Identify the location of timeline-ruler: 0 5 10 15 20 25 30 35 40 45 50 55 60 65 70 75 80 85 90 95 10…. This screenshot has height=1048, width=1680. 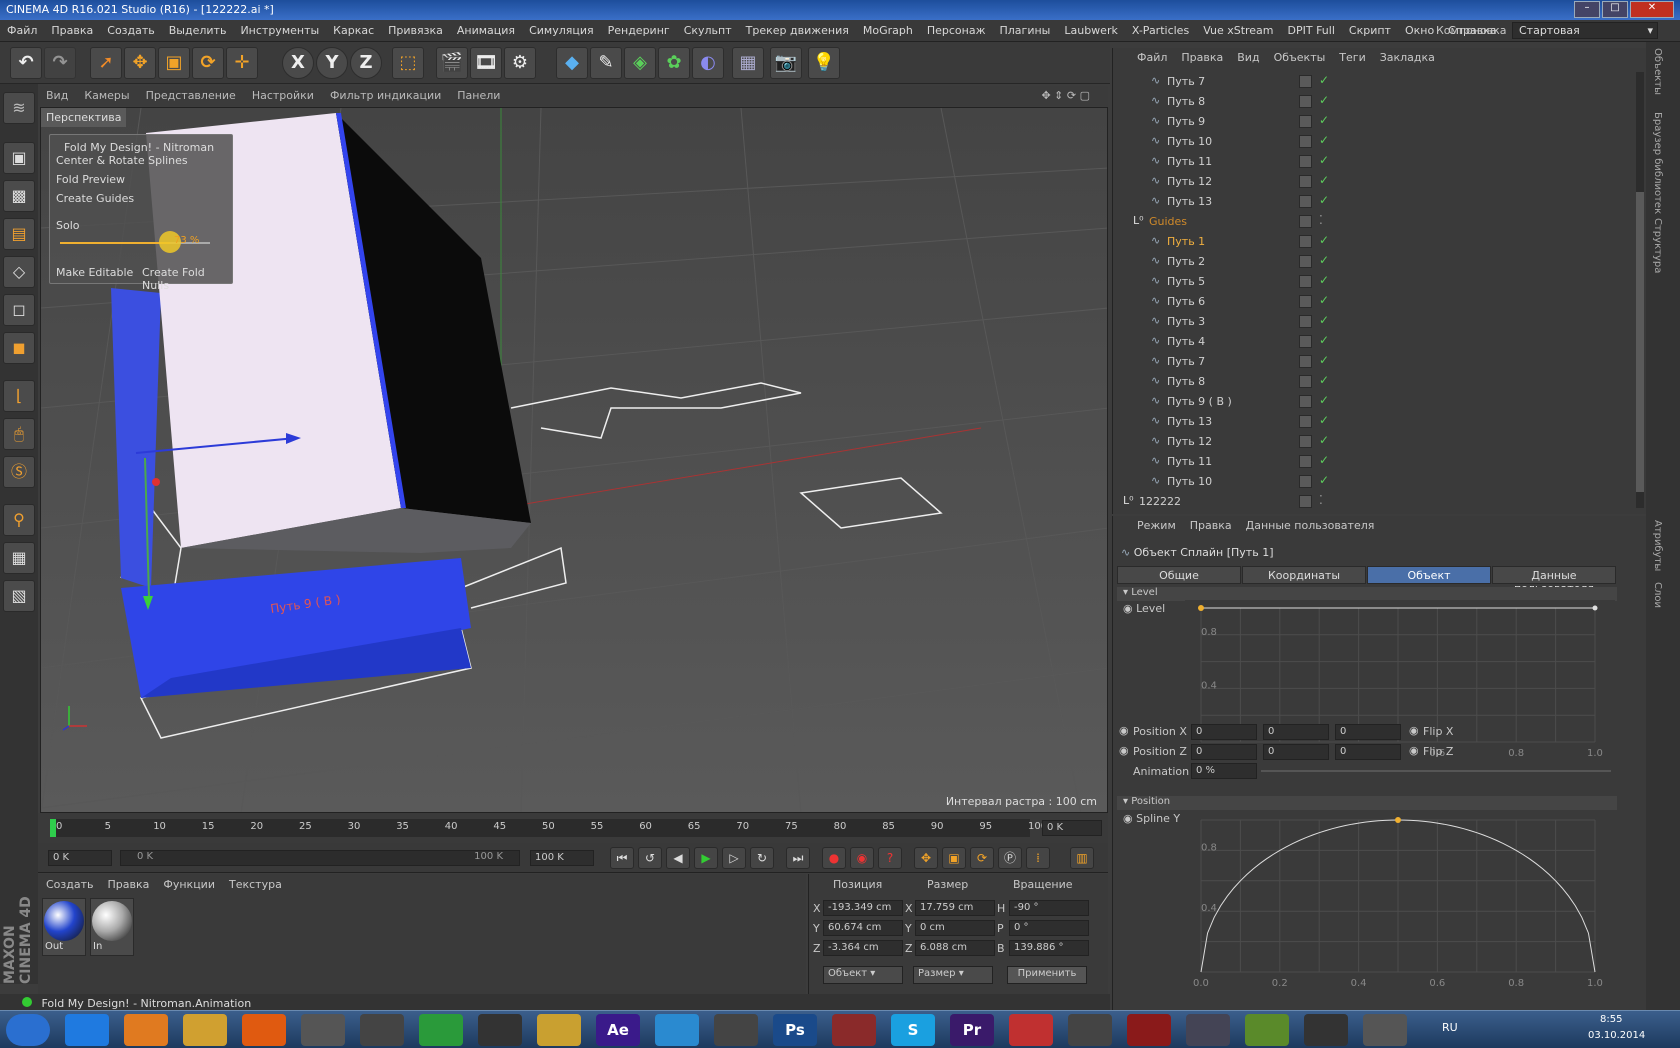
(548, 828).